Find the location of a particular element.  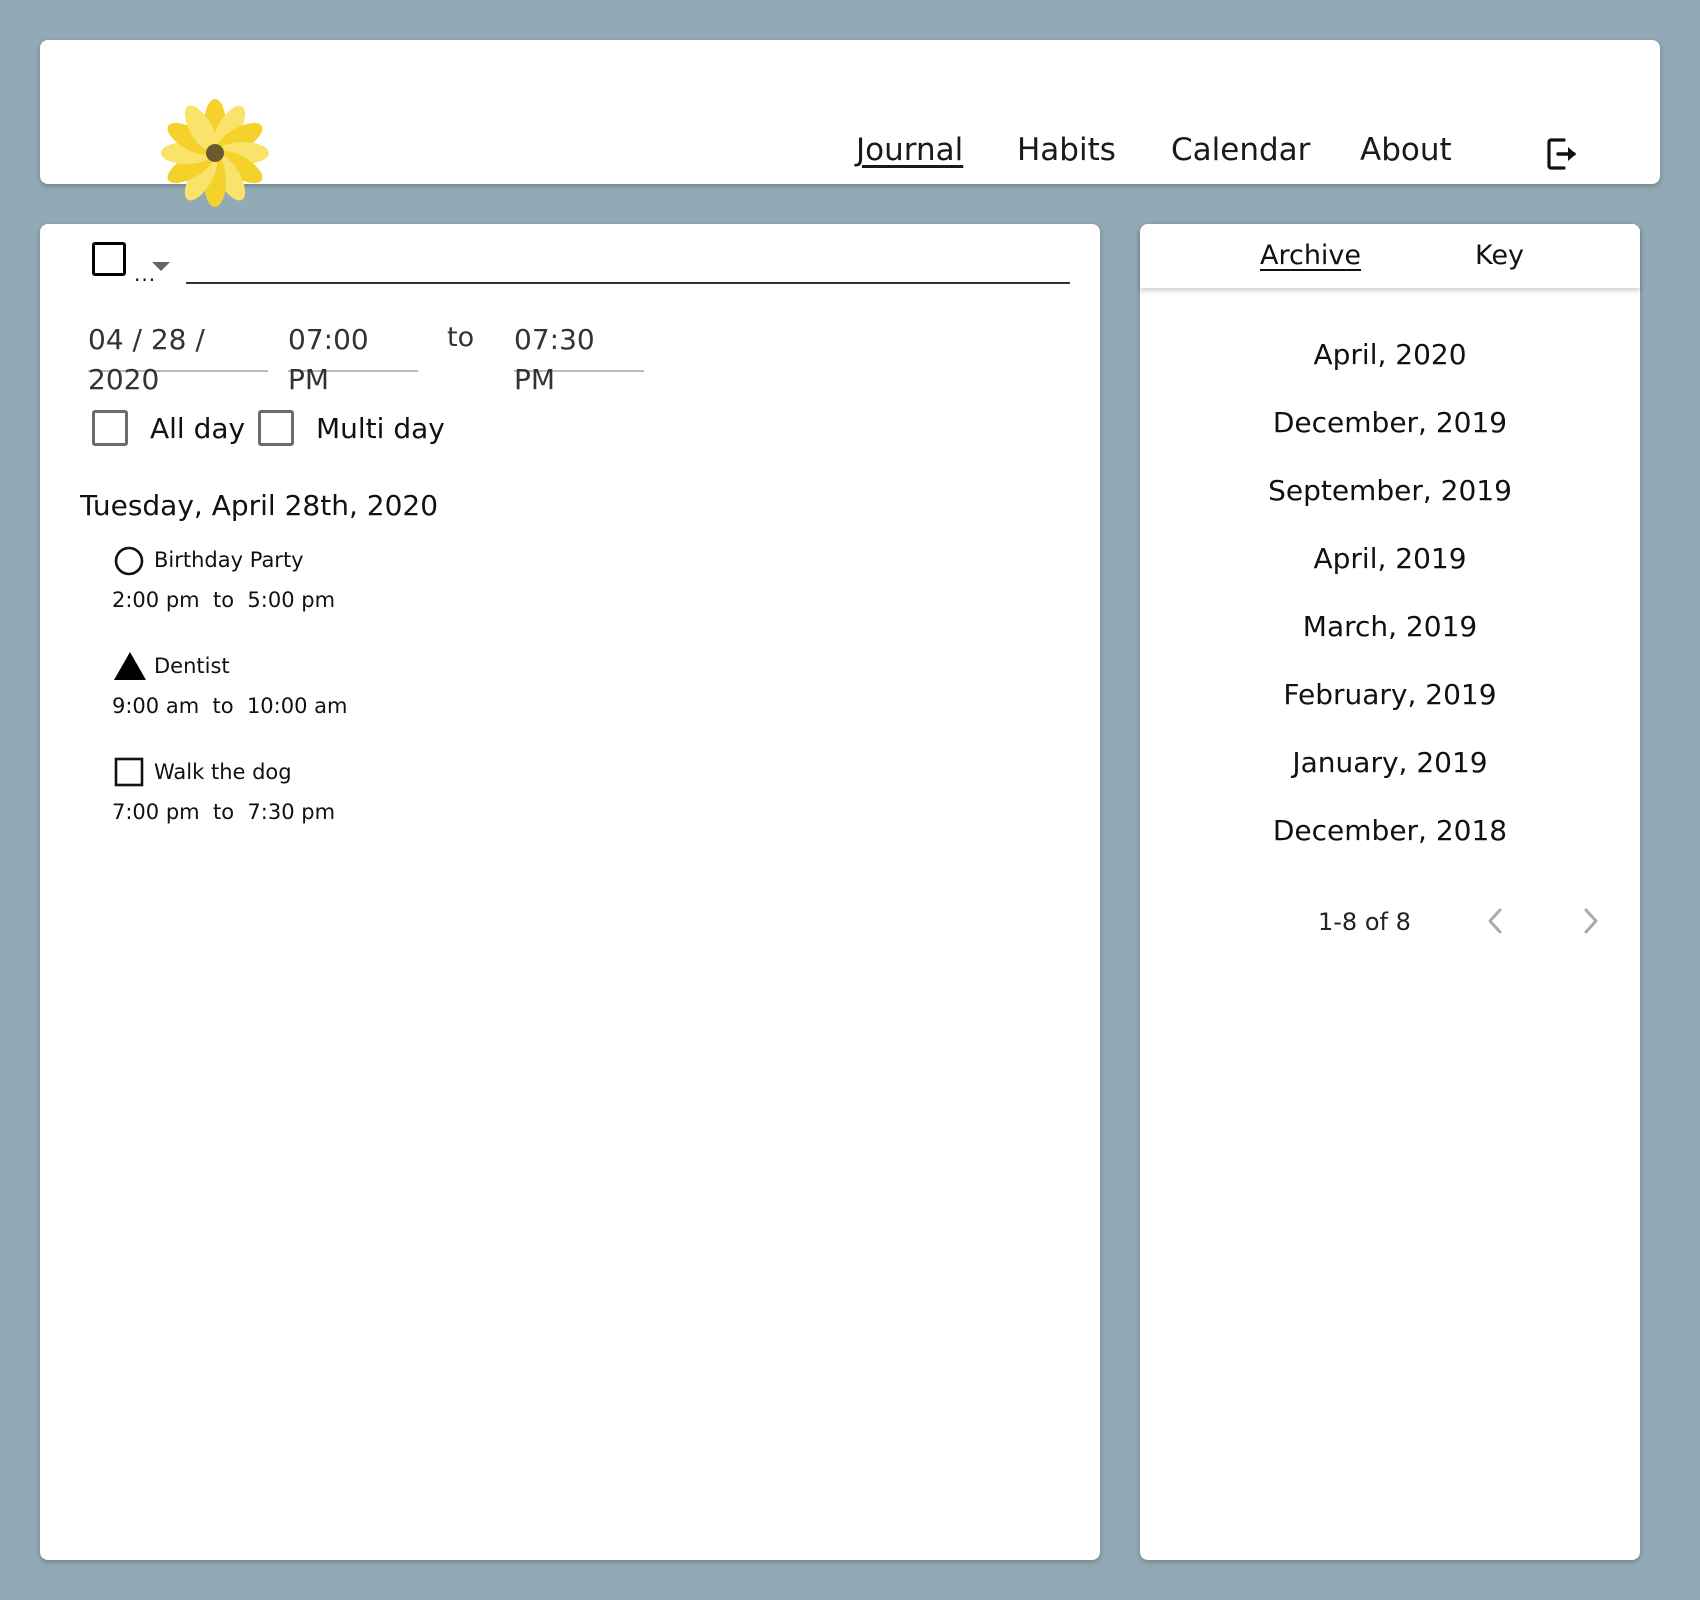

archive-month-link: September, 2019 is located at coordinates (1390, 490).